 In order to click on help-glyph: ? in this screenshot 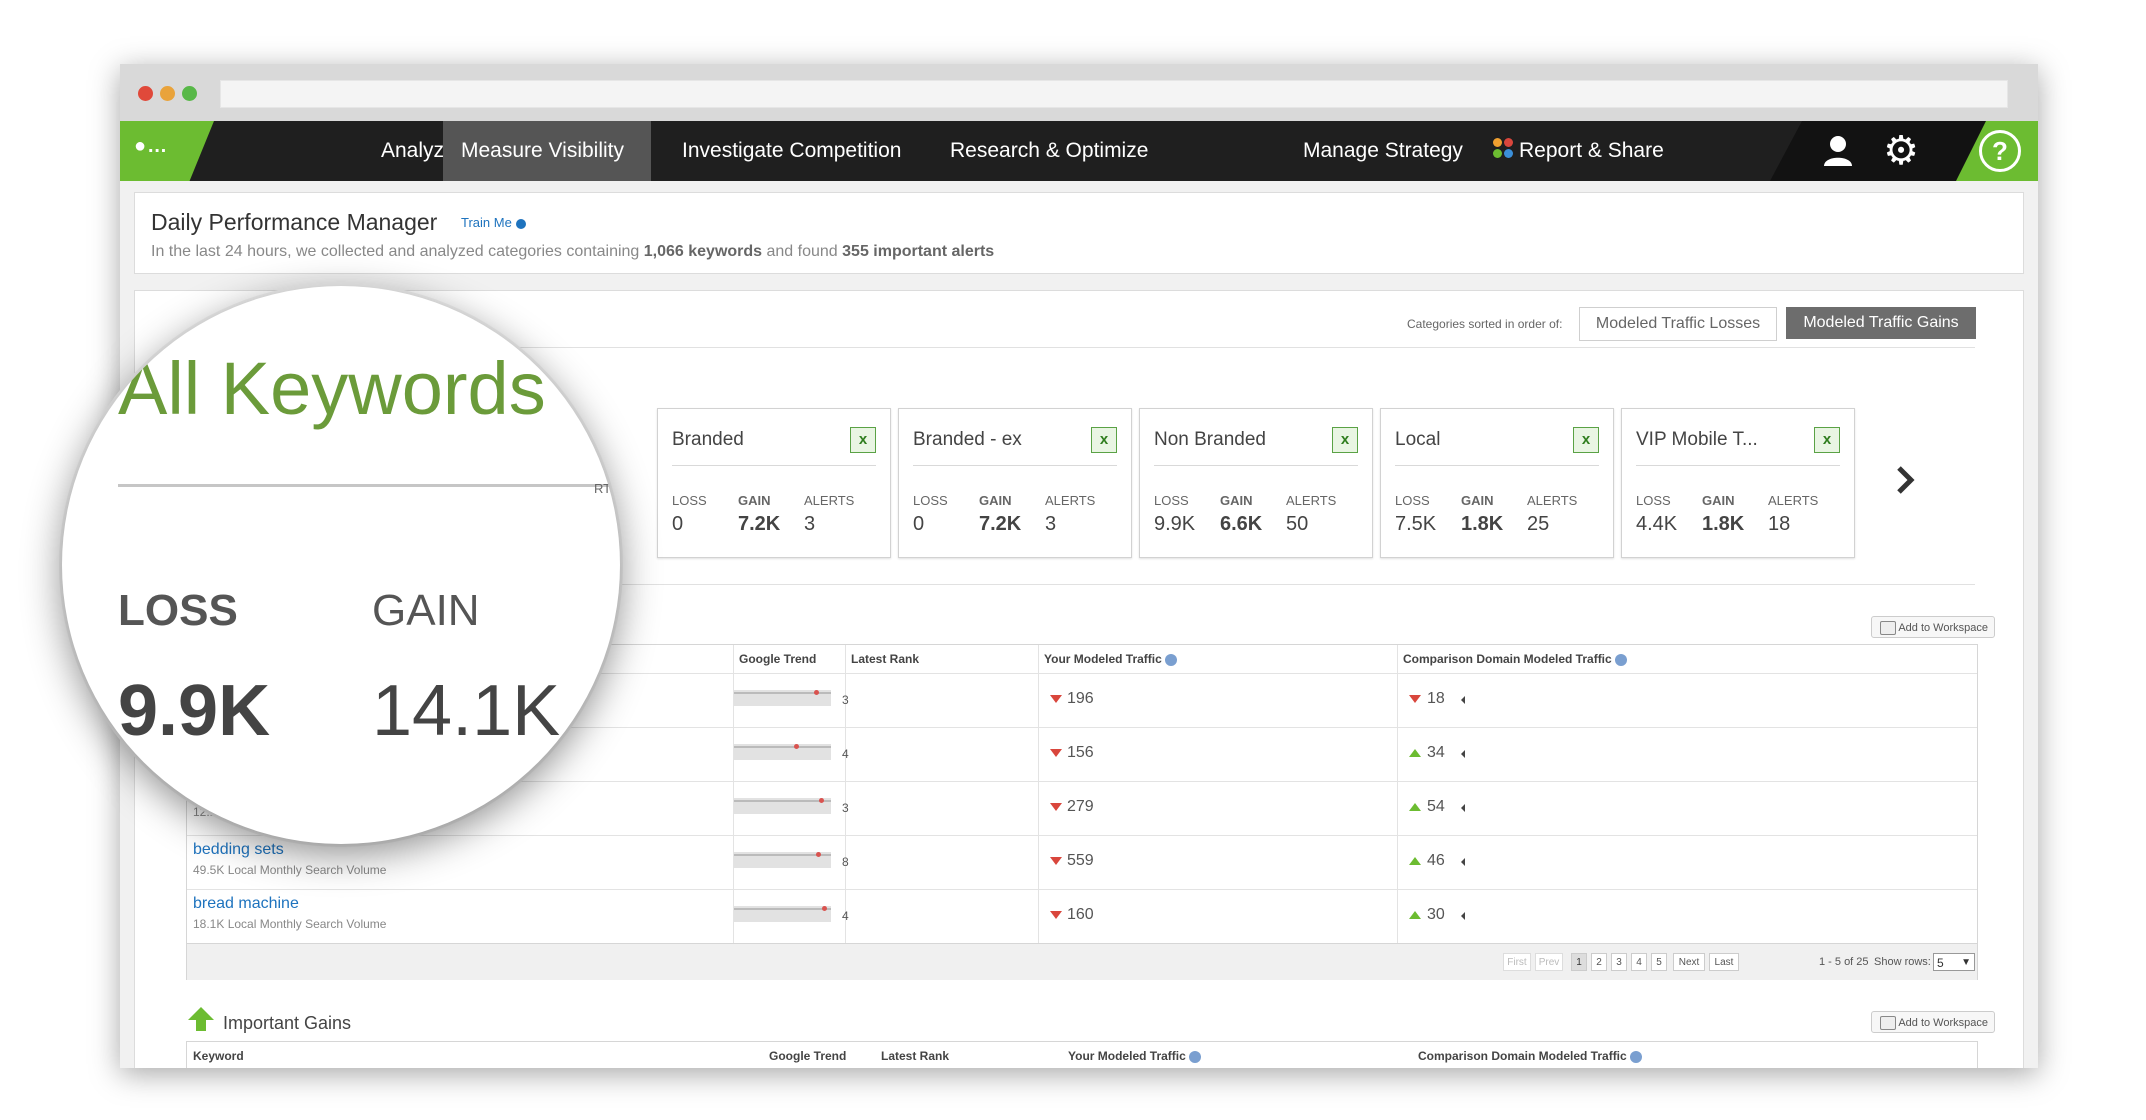, I will do `click(2000, 151)`.